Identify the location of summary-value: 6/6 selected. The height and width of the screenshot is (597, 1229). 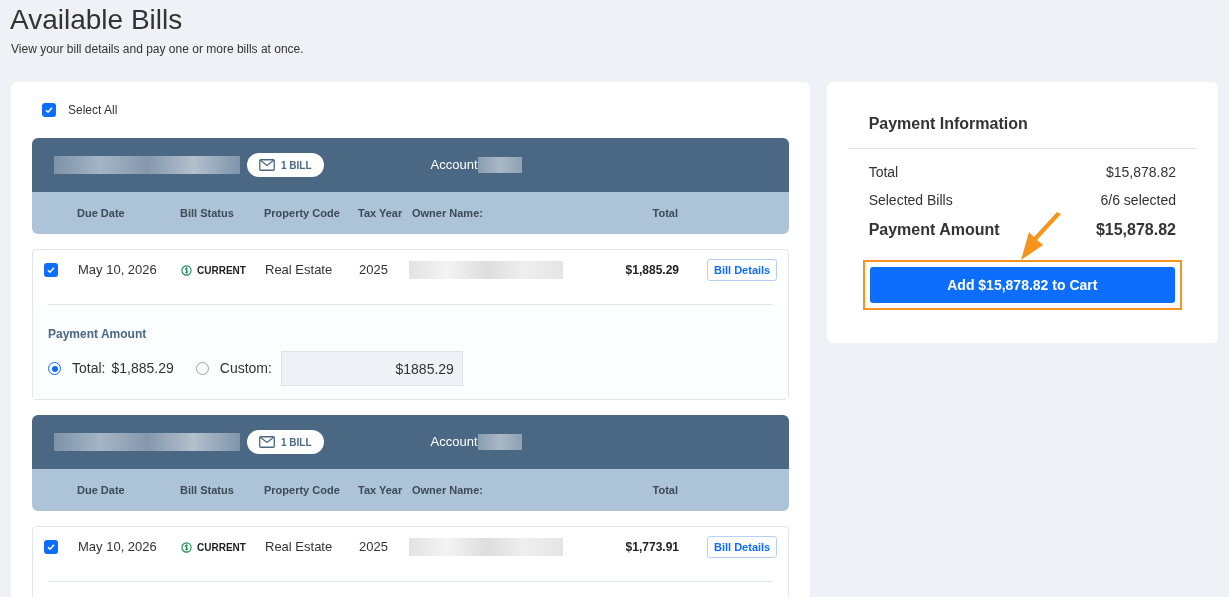
(1138, 200).